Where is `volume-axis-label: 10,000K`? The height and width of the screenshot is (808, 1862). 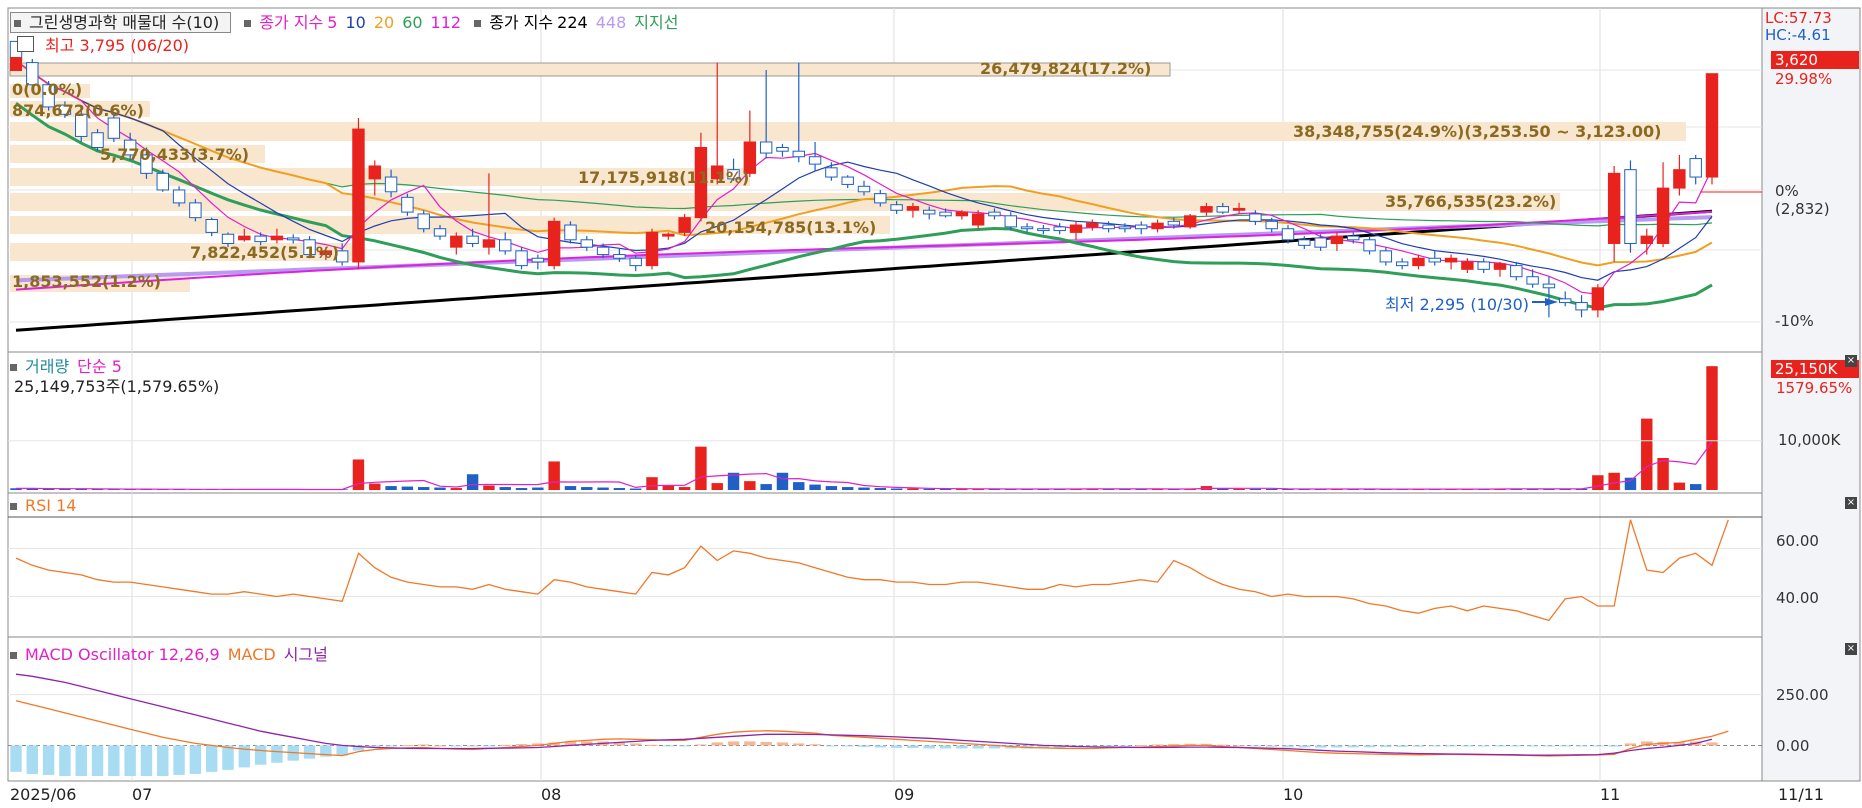
volume-axis-label: 10,000K is located at coordinates (1809, 440).